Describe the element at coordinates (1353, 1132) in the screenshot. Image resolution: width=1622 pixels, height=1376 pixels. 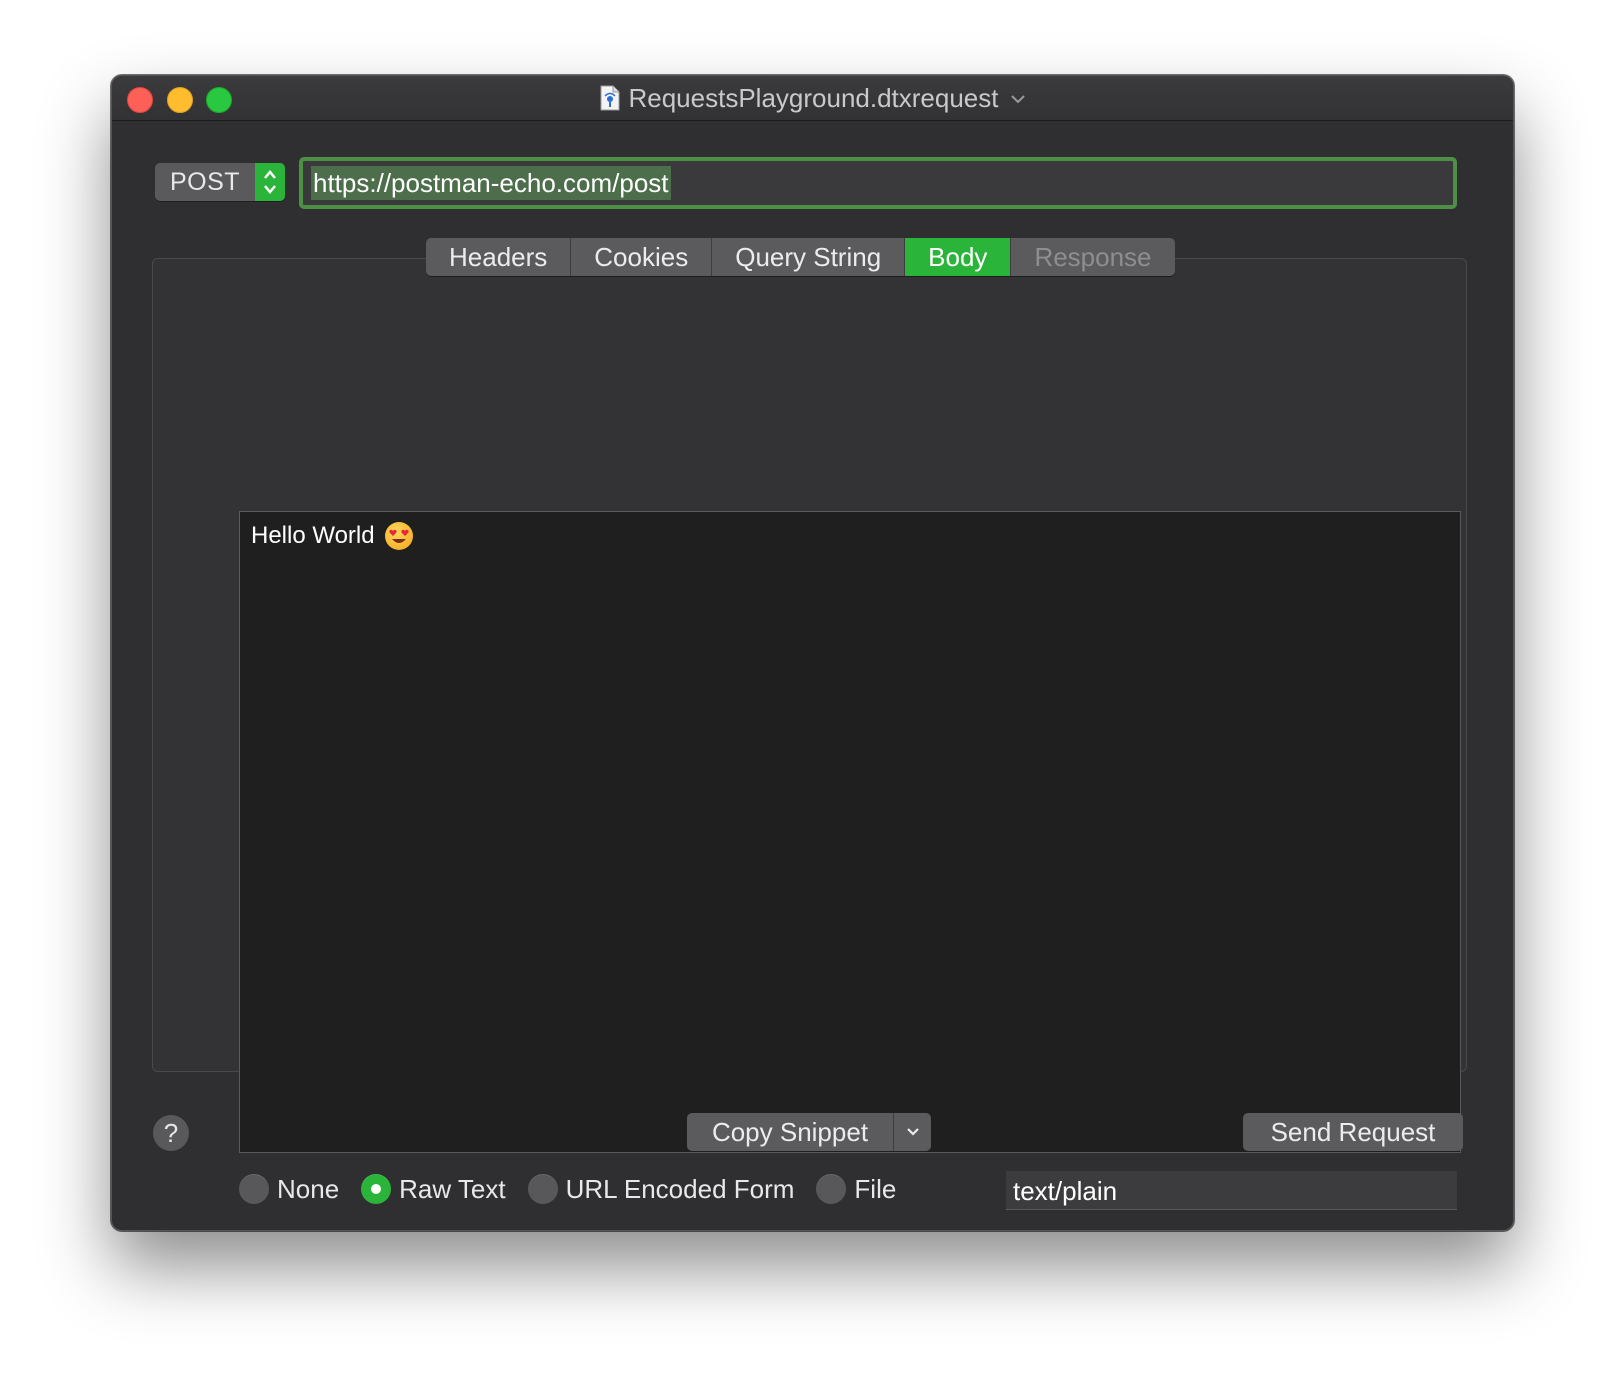
I see `send-request-button: Send Request` at that location.